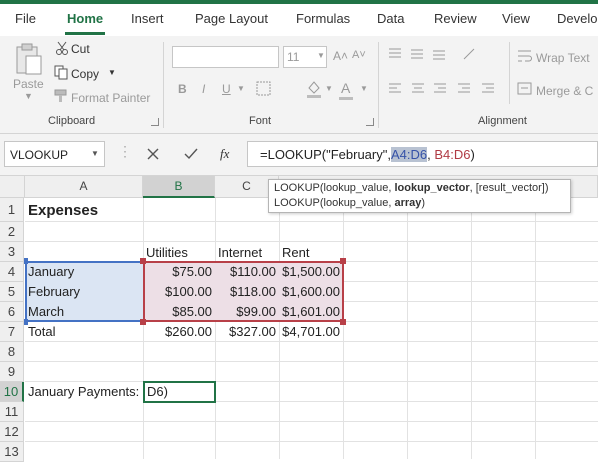 This screenshot has width=598, height=462. Describe the element at coordinates (364, 88) in the screenshot. I see `font-color-dropdown-icon: ▼` at that location.